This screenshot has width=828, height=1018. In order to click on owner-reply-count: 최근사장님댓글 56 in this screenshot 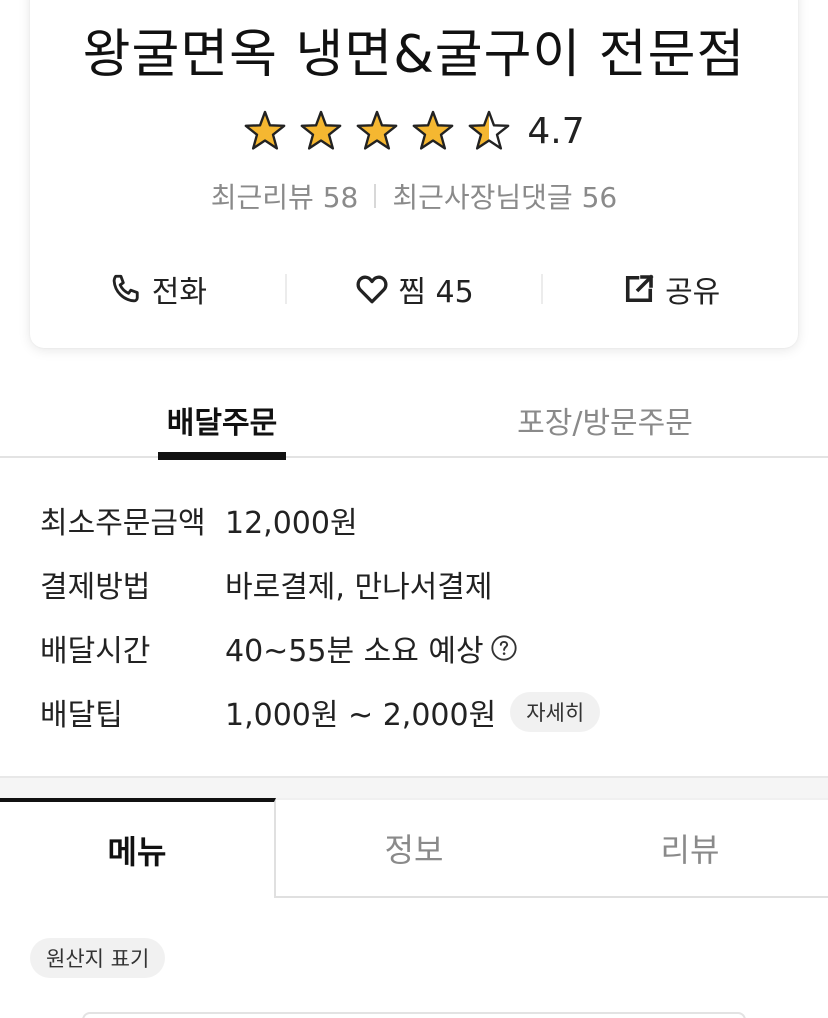, I will do `click(504, 196)`.